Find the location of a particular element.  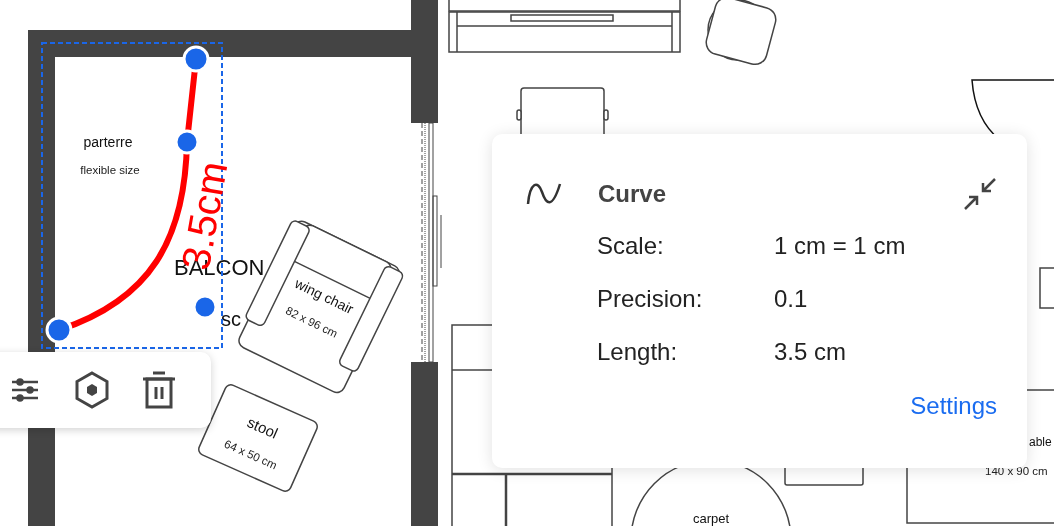

property-label: Scale: is located at coordinates (631, 246).